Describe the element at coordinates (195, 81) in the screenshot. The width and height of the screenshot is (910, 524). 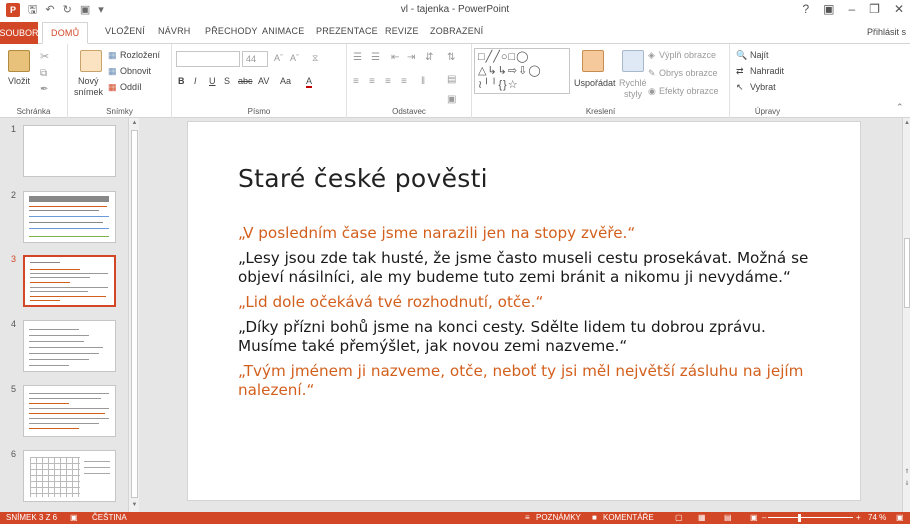
I see `italic-button: I` at that location.